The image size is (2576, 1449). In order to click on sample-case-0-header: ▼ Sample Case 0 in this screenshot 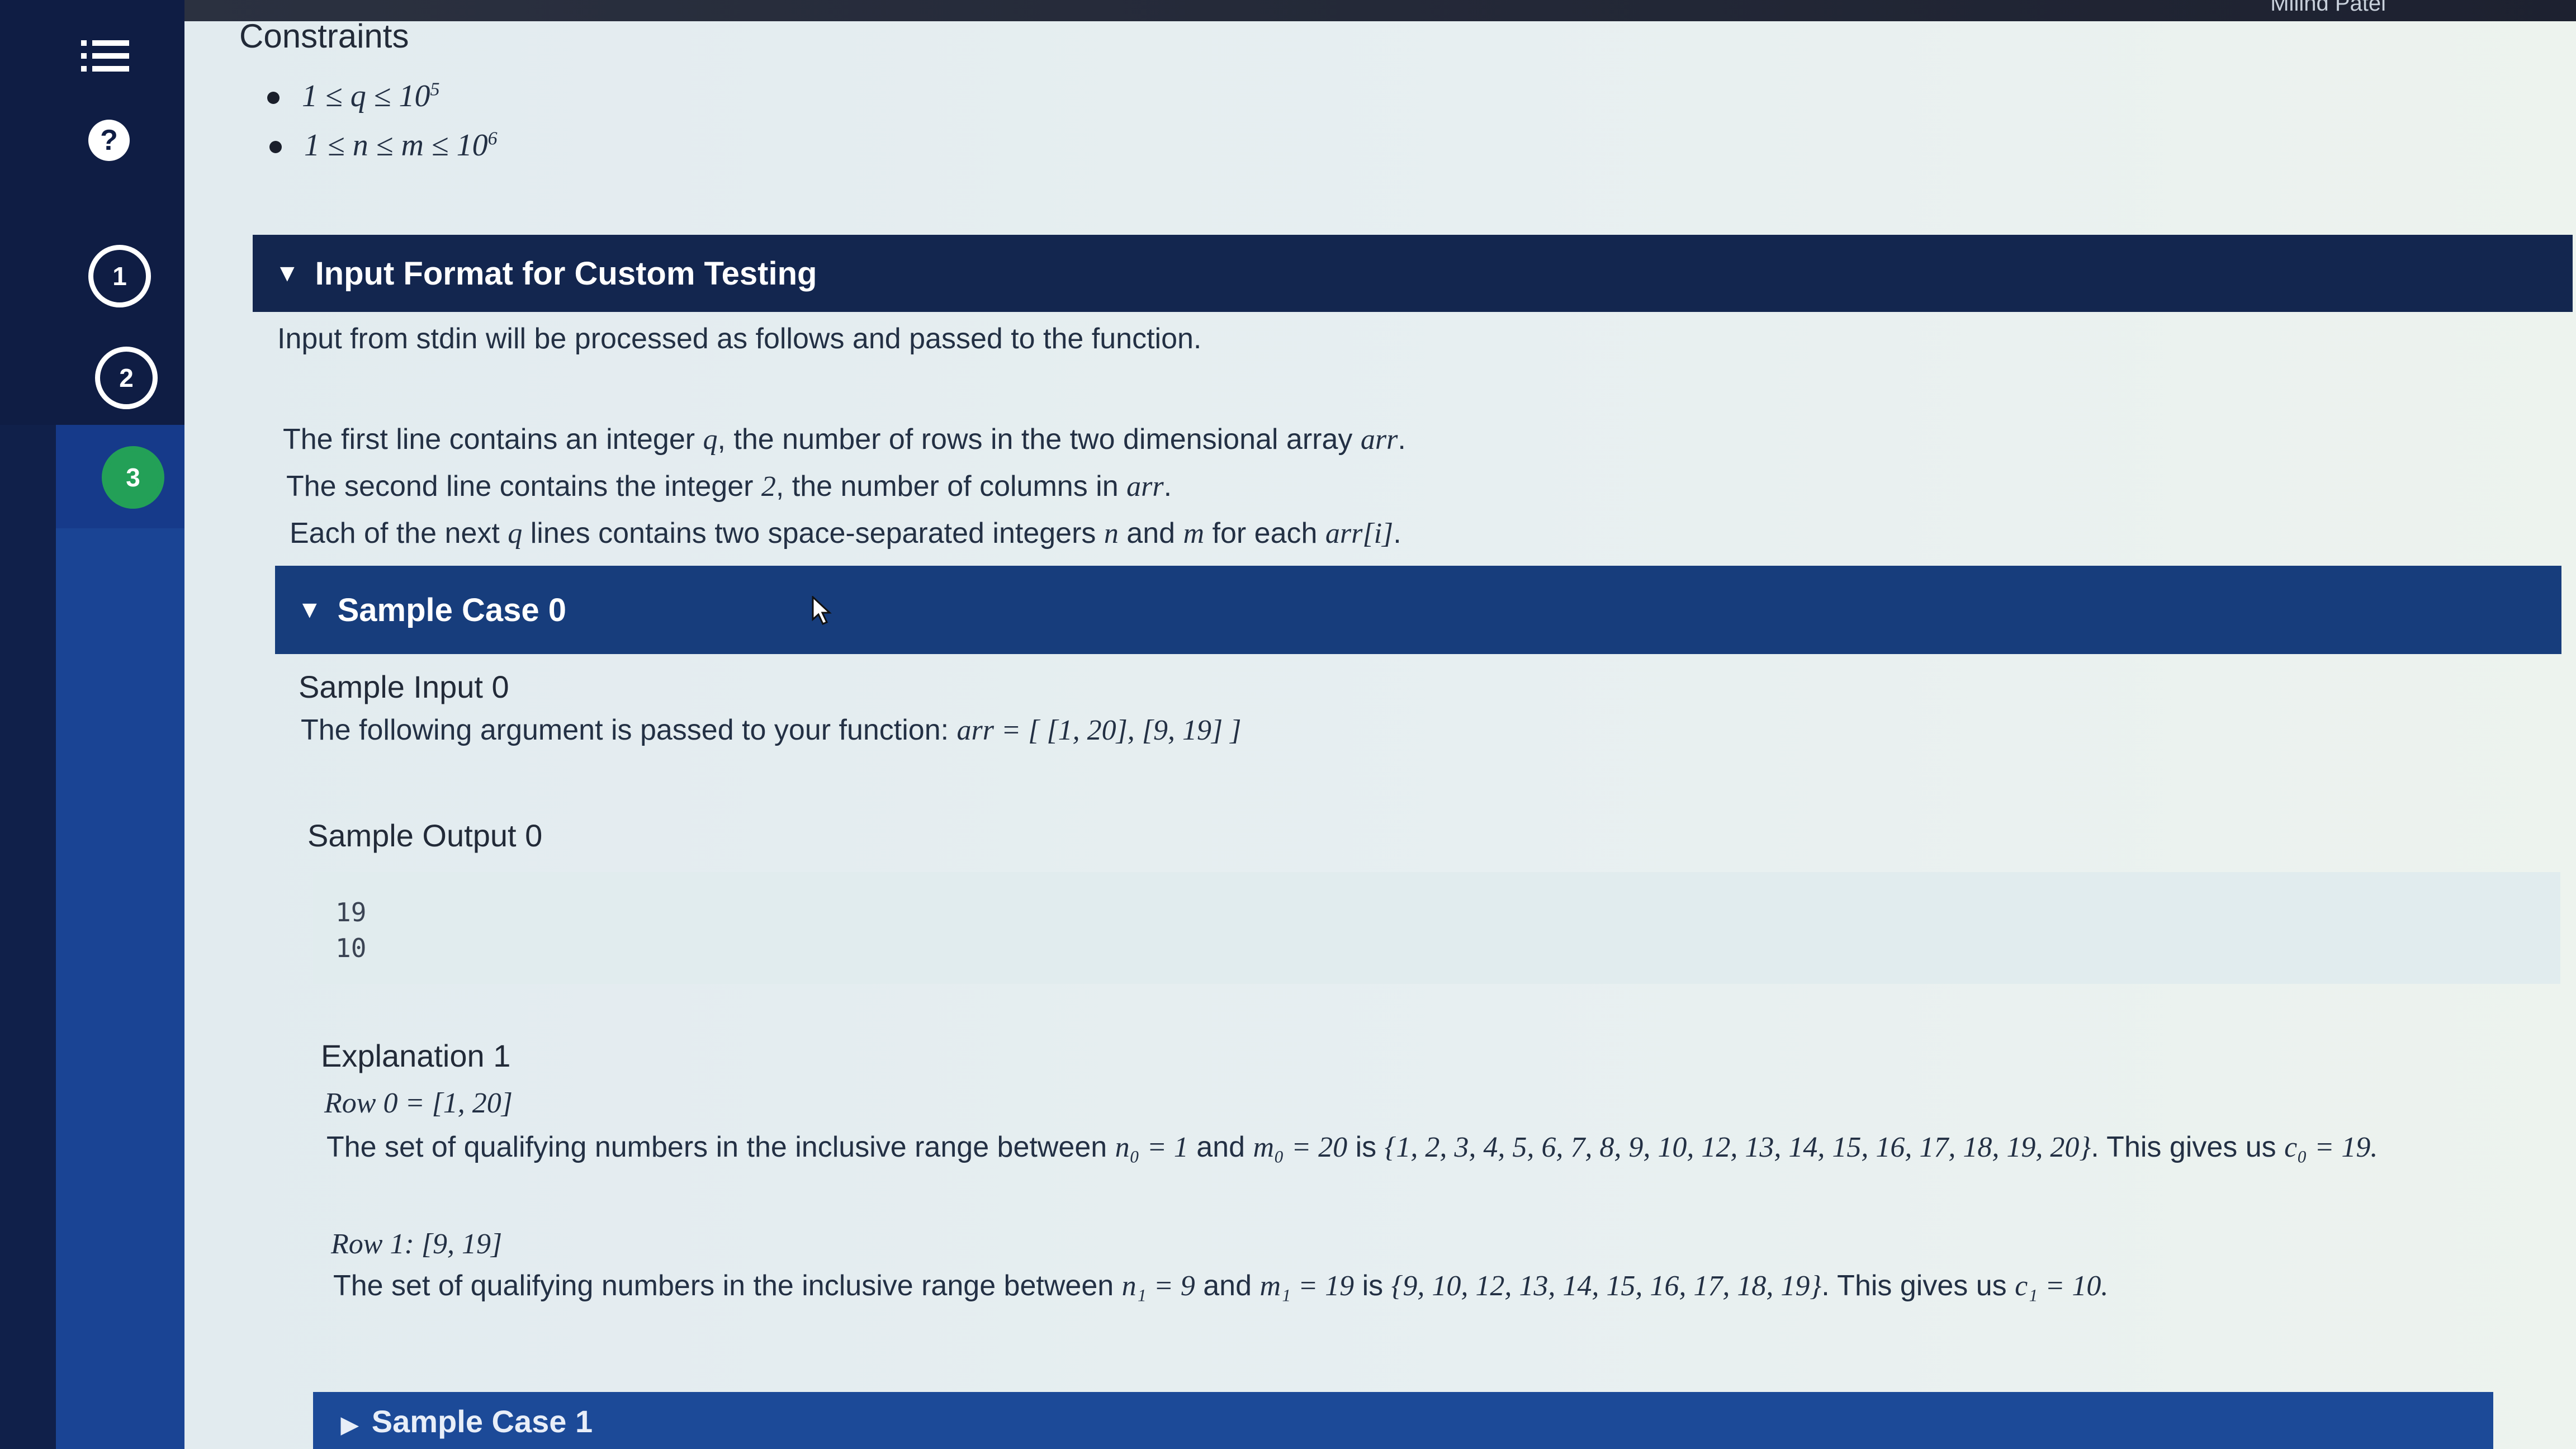, I will do `click(1418, 610)`.